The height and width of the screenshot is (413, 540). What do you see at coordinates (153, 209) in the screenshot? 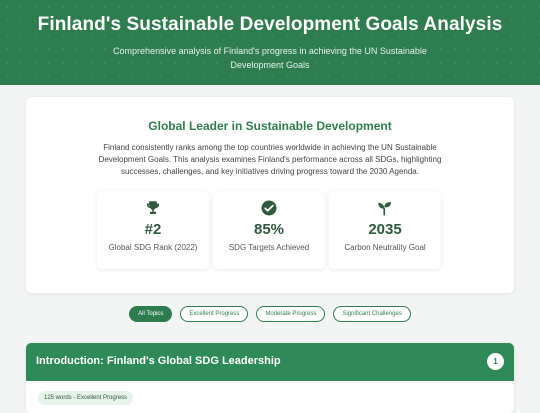
I see `trophy-icon` at bounding box center [153, 209].